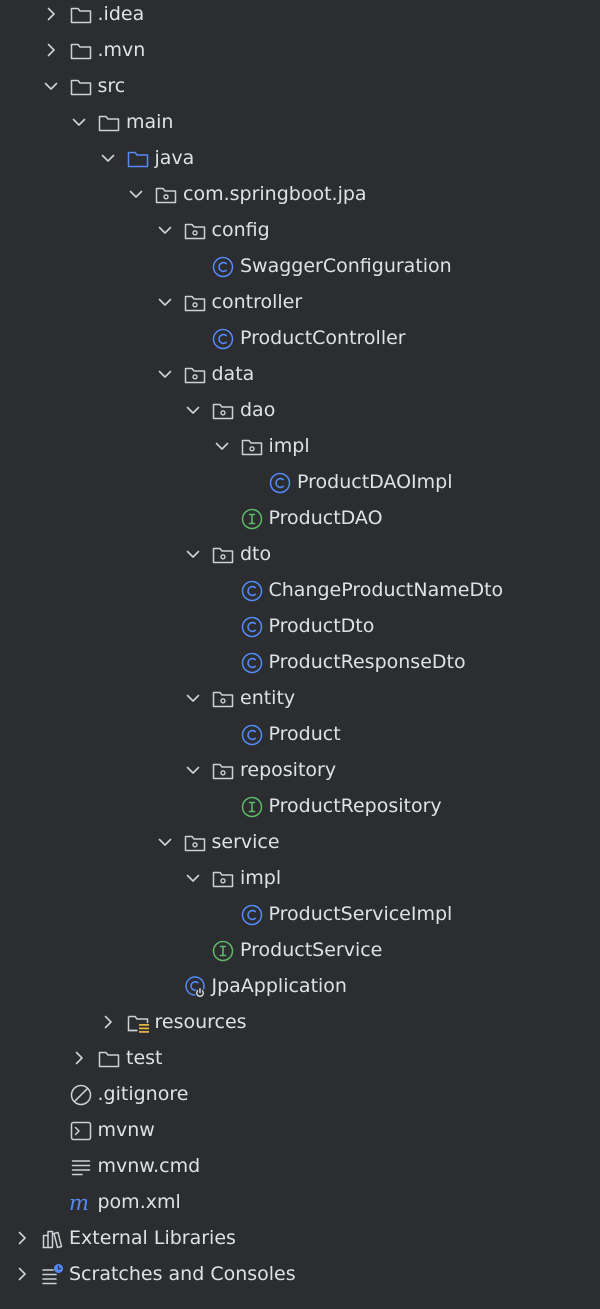 The image size is (600, 1309). Describe the element at coordinates (300, 1238) in the screenshot. I see `tree-item: External Libraries` at that location.